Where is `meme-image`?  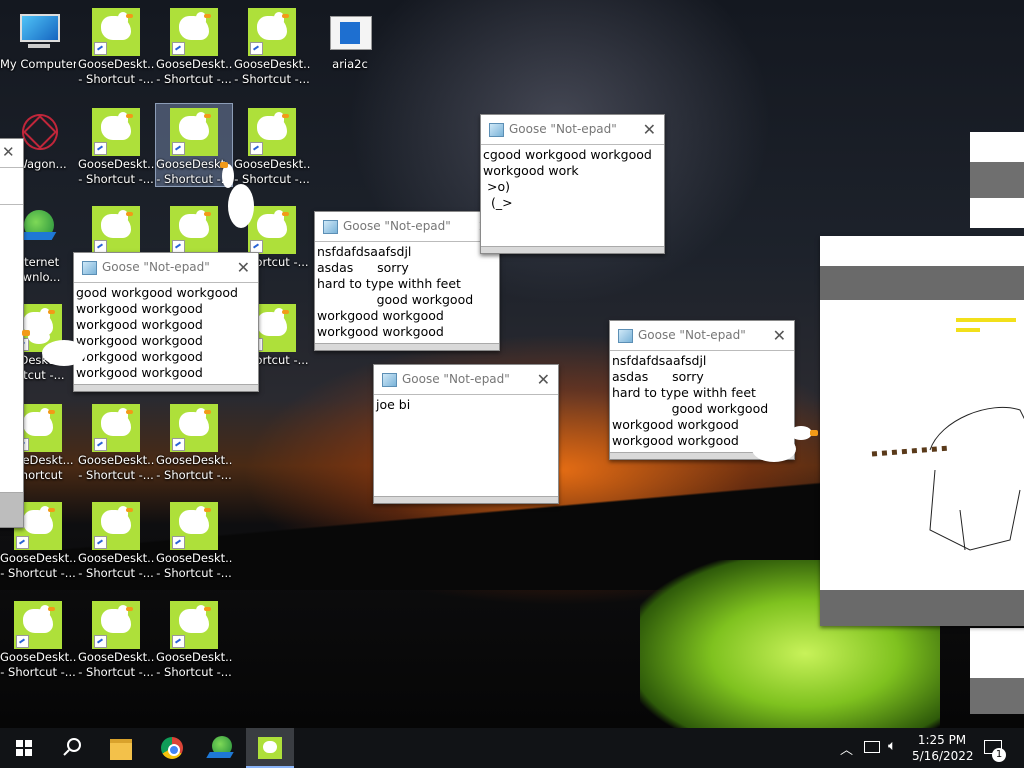 meme-image is located at coordinates (922, 445).